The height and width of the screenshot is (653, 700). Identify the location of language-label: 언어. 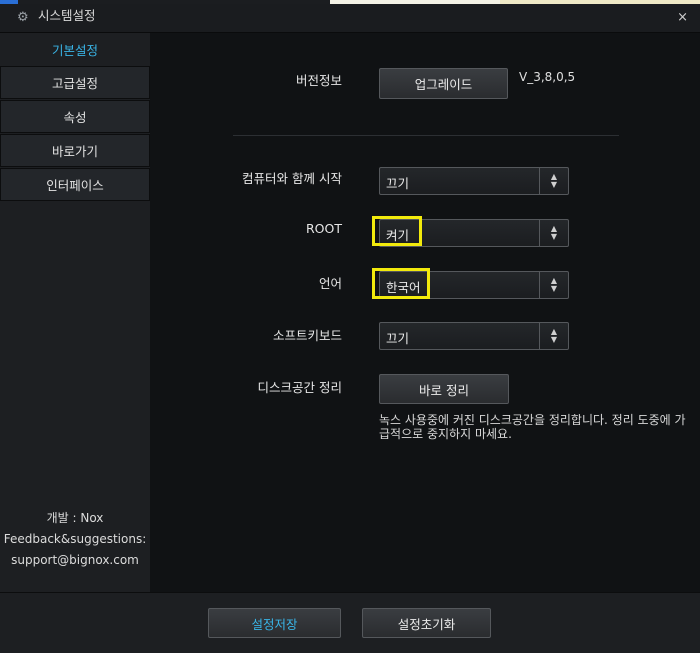
(330, 283).